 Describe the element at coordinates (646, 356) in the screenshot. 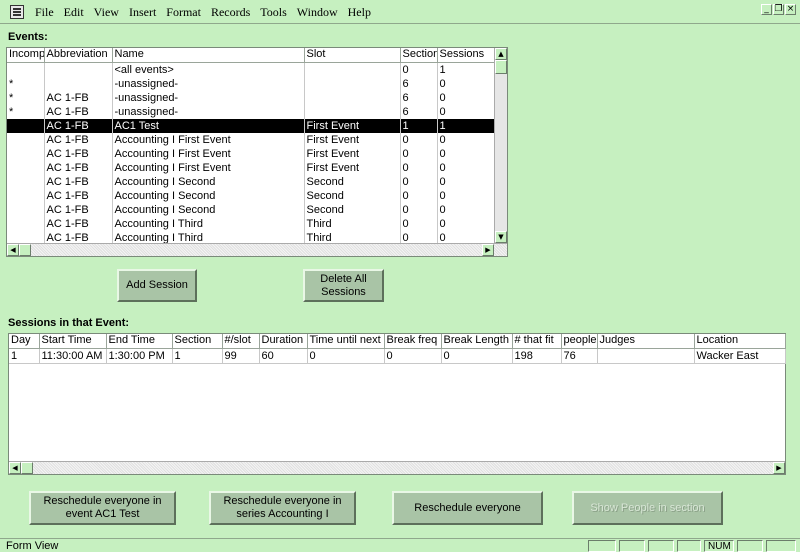

I see `cell-judges` at that location.